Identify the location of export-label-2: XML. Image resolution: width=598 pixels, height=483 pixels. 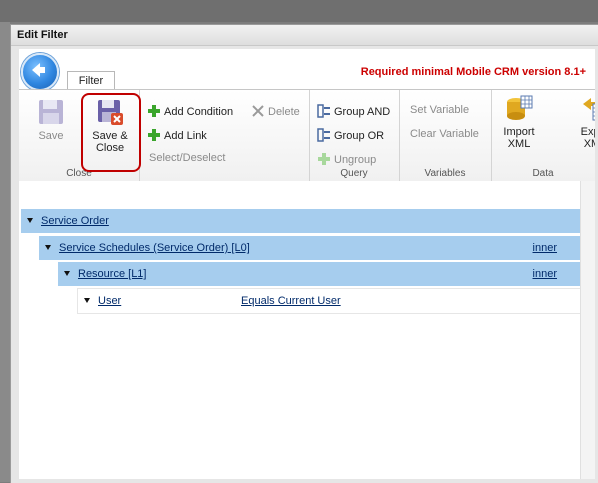
(589, 144).